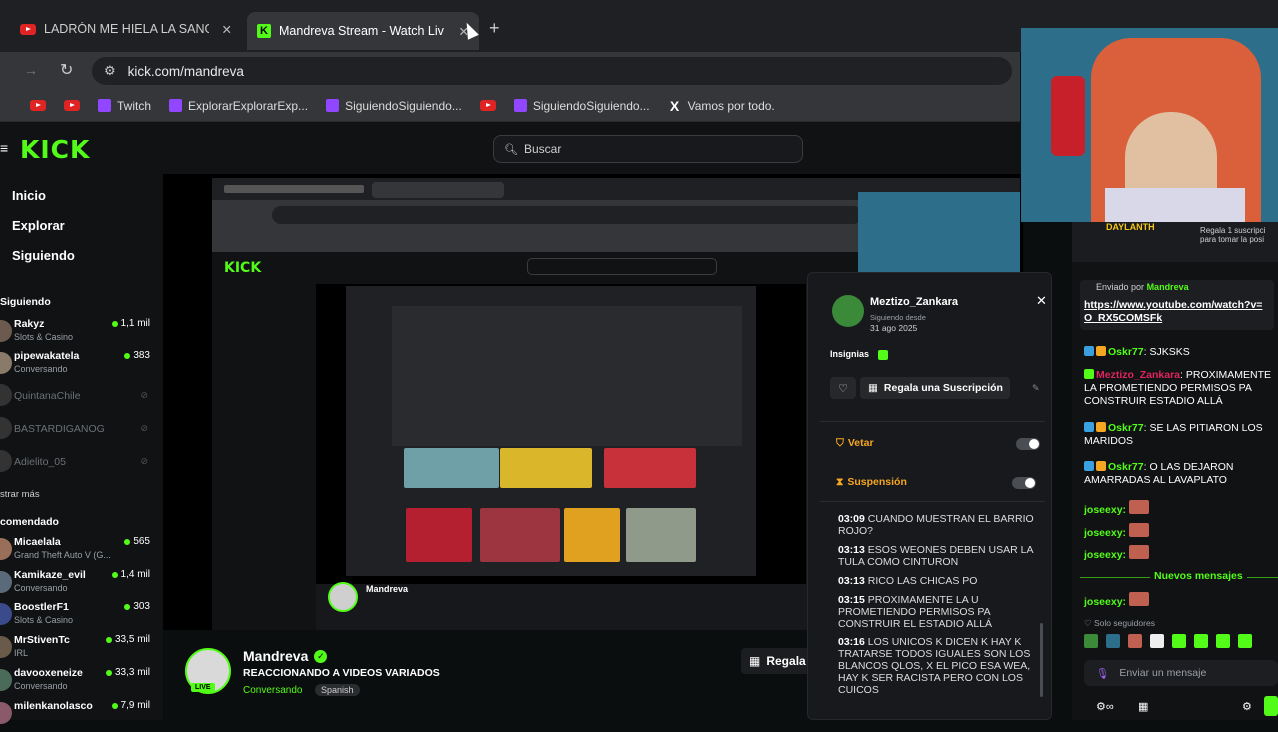 The height and width of the screenshot is (732, 1278). What do you see at coordinates (1247, 706) in the screenshot?
I see `settings-icon: ⚙` at bounding box center [1247, 706].